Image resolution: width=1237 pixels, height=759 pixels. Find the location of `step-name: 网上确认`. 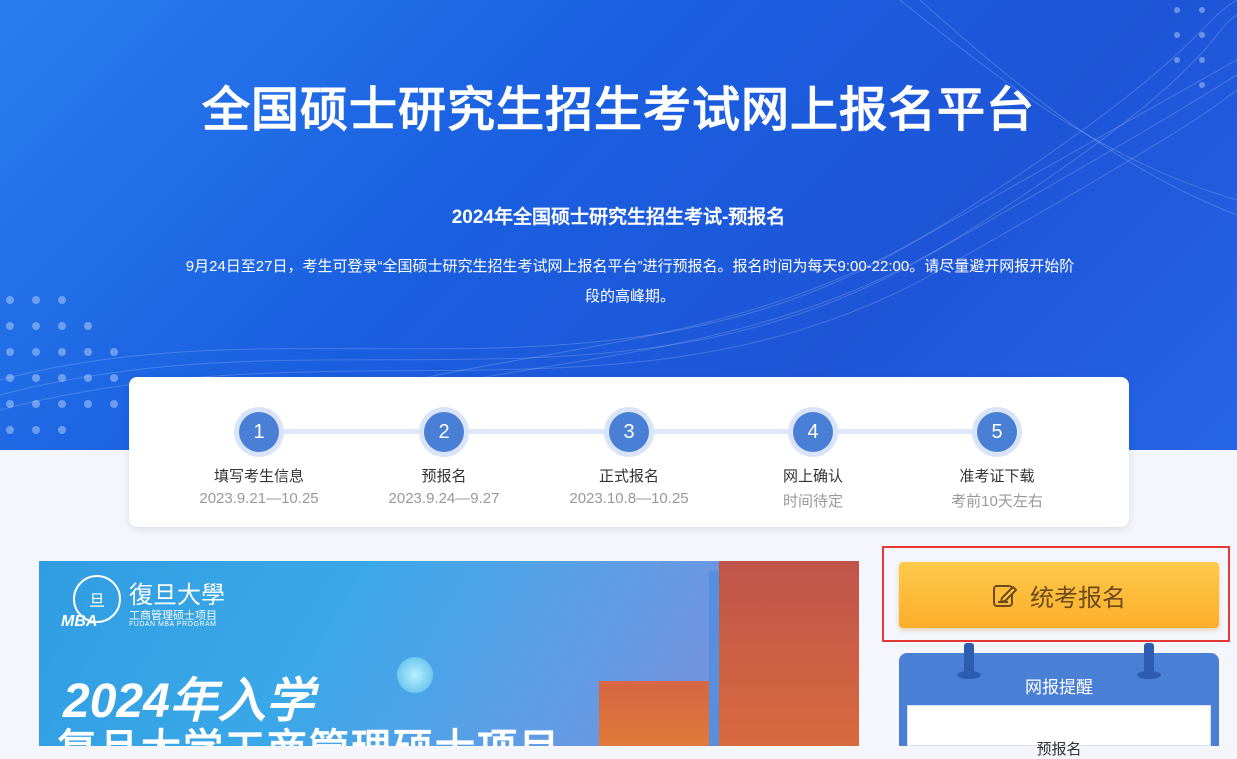

step-name: 网上确认 is located at coordinates (812, 476).